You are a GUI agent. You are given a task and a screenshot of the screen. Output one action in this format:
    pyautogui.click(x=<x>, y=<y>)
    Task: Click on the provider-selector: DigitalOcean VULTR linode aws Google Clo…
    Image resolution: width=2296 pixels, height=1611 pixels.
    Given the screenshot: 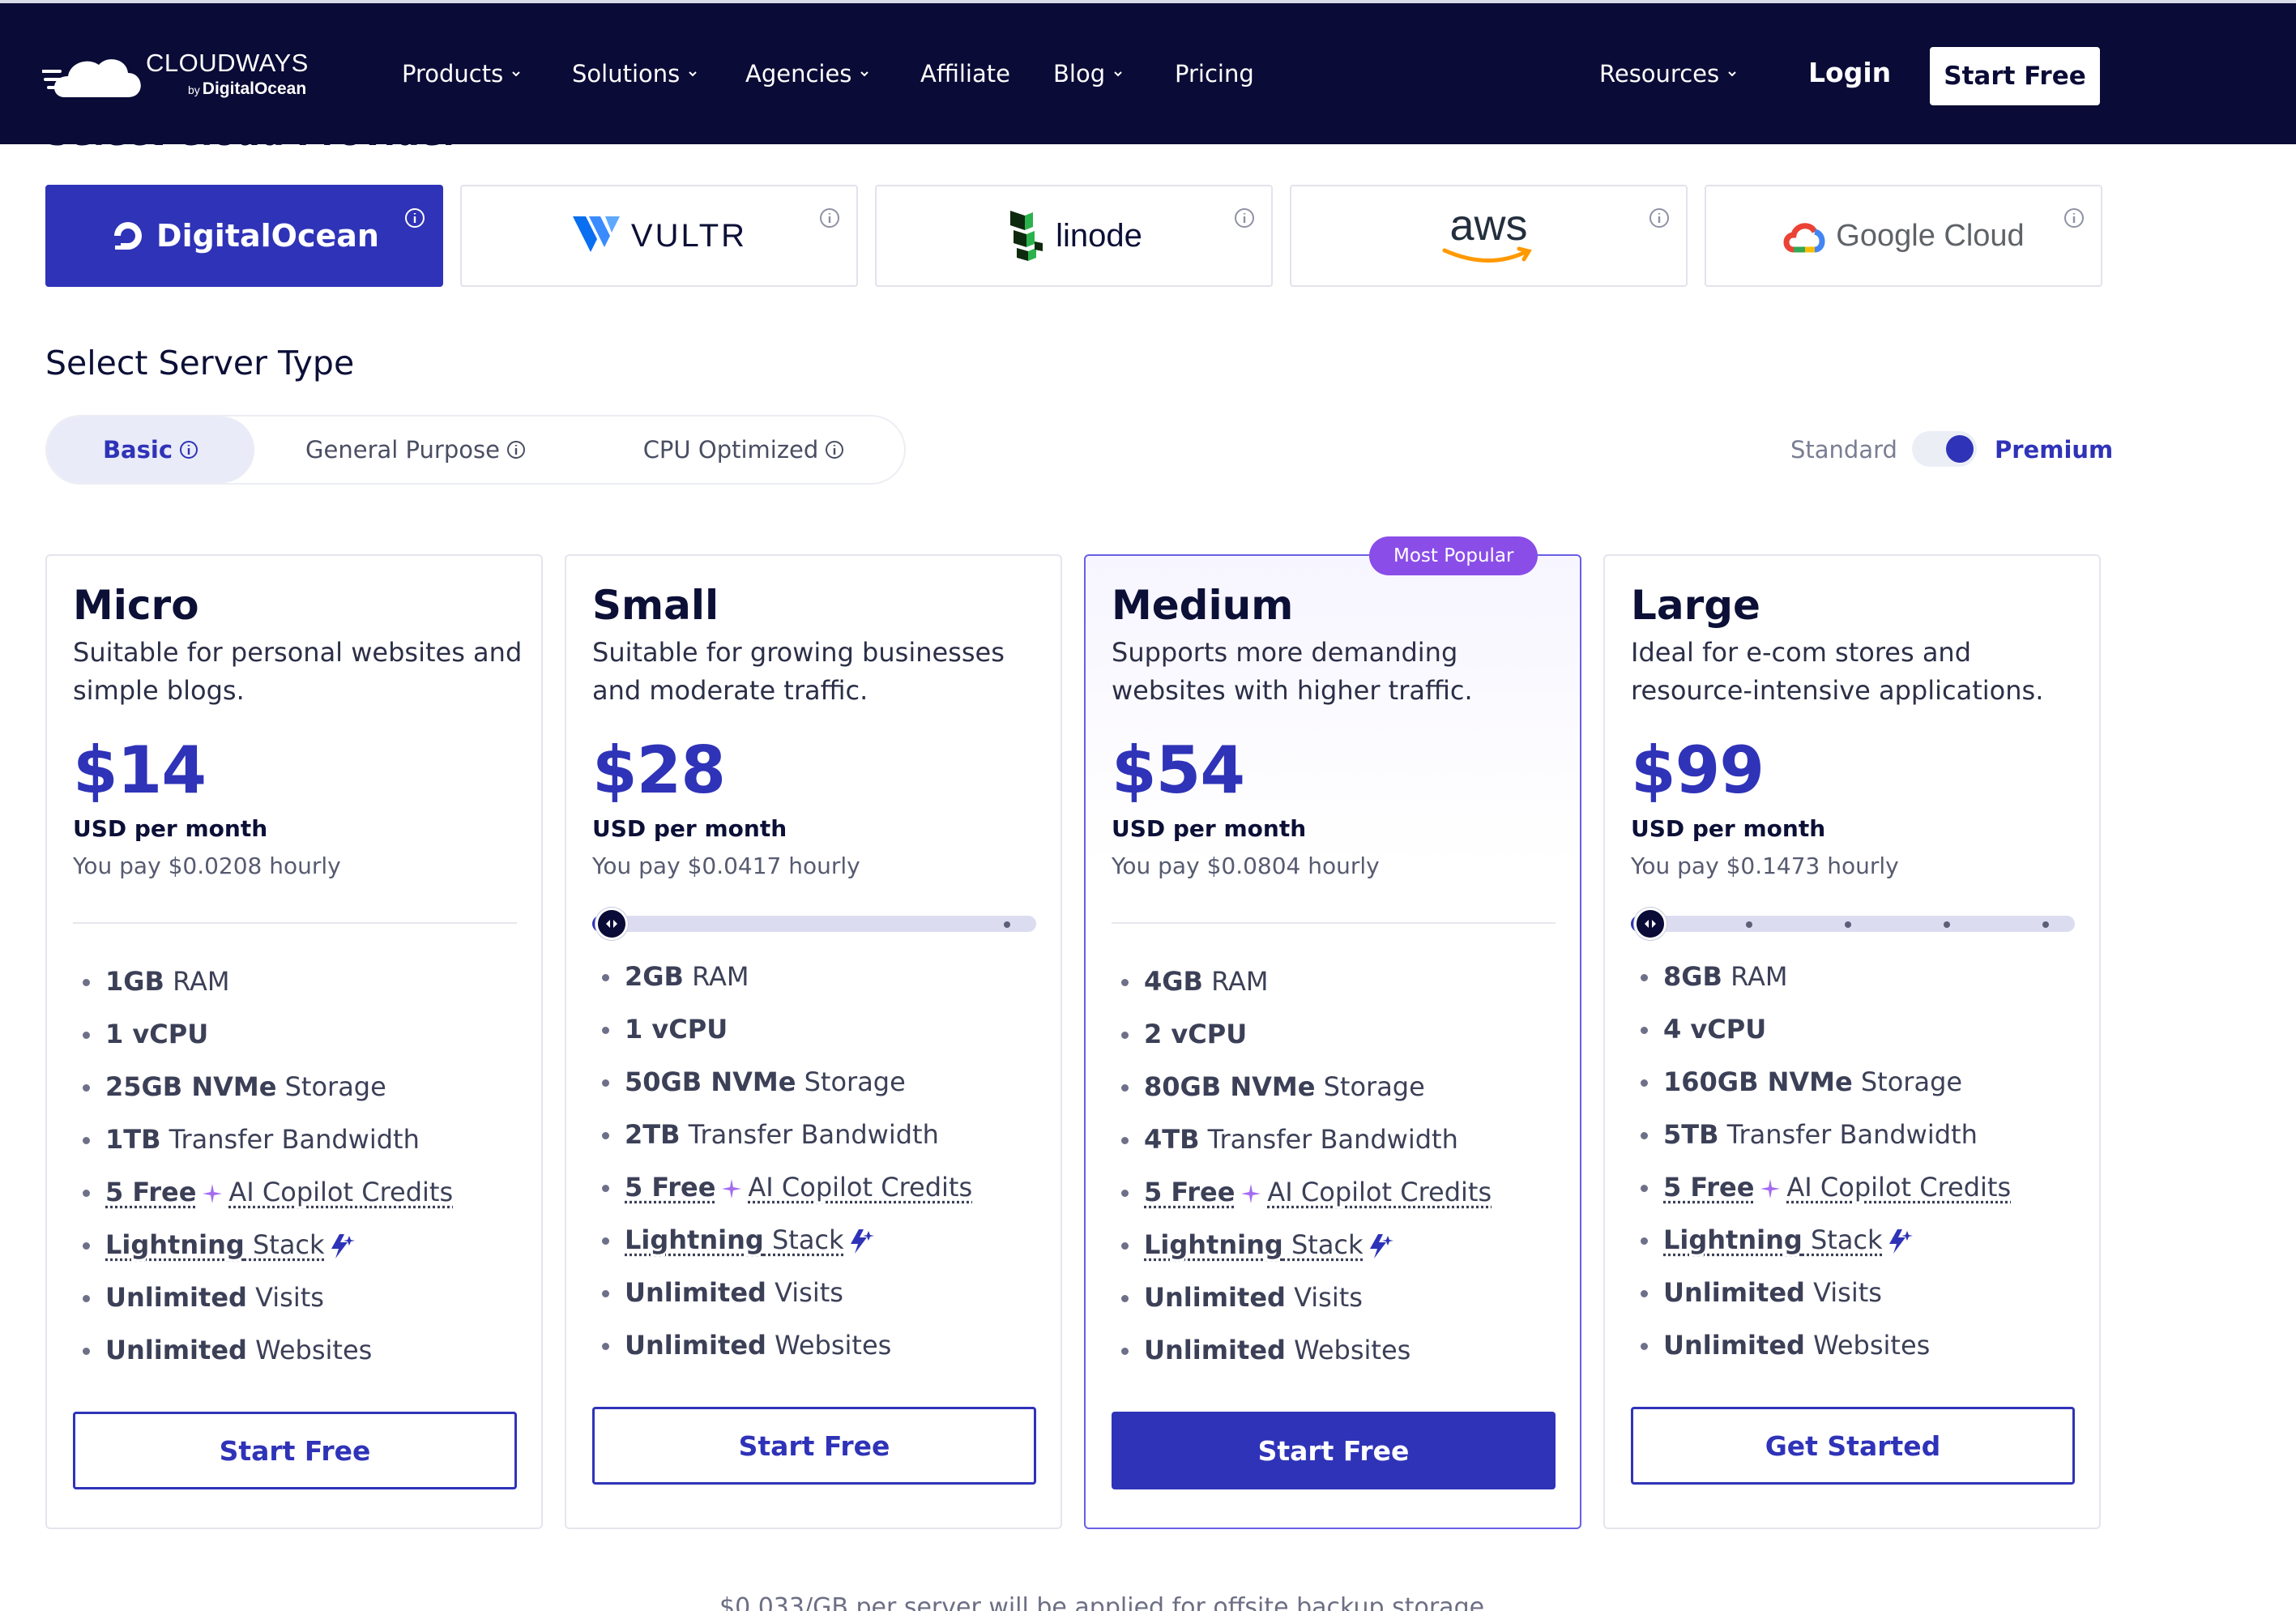 What is the action you would take?
    pyautogui.click(x=1073, y=236)
    